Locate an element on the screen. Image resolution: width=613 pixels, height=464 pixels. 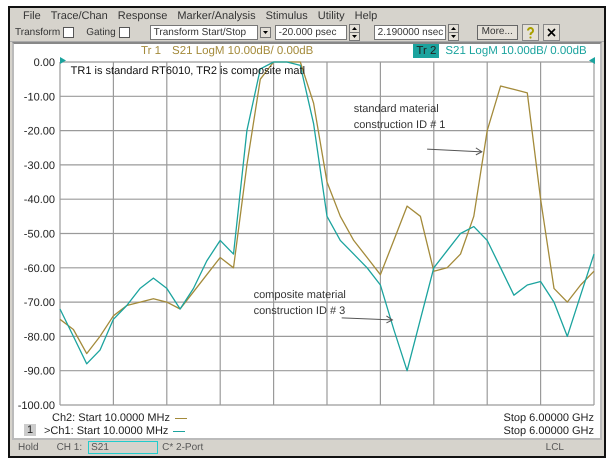
caret-icon is located at coordinates (265, 32).